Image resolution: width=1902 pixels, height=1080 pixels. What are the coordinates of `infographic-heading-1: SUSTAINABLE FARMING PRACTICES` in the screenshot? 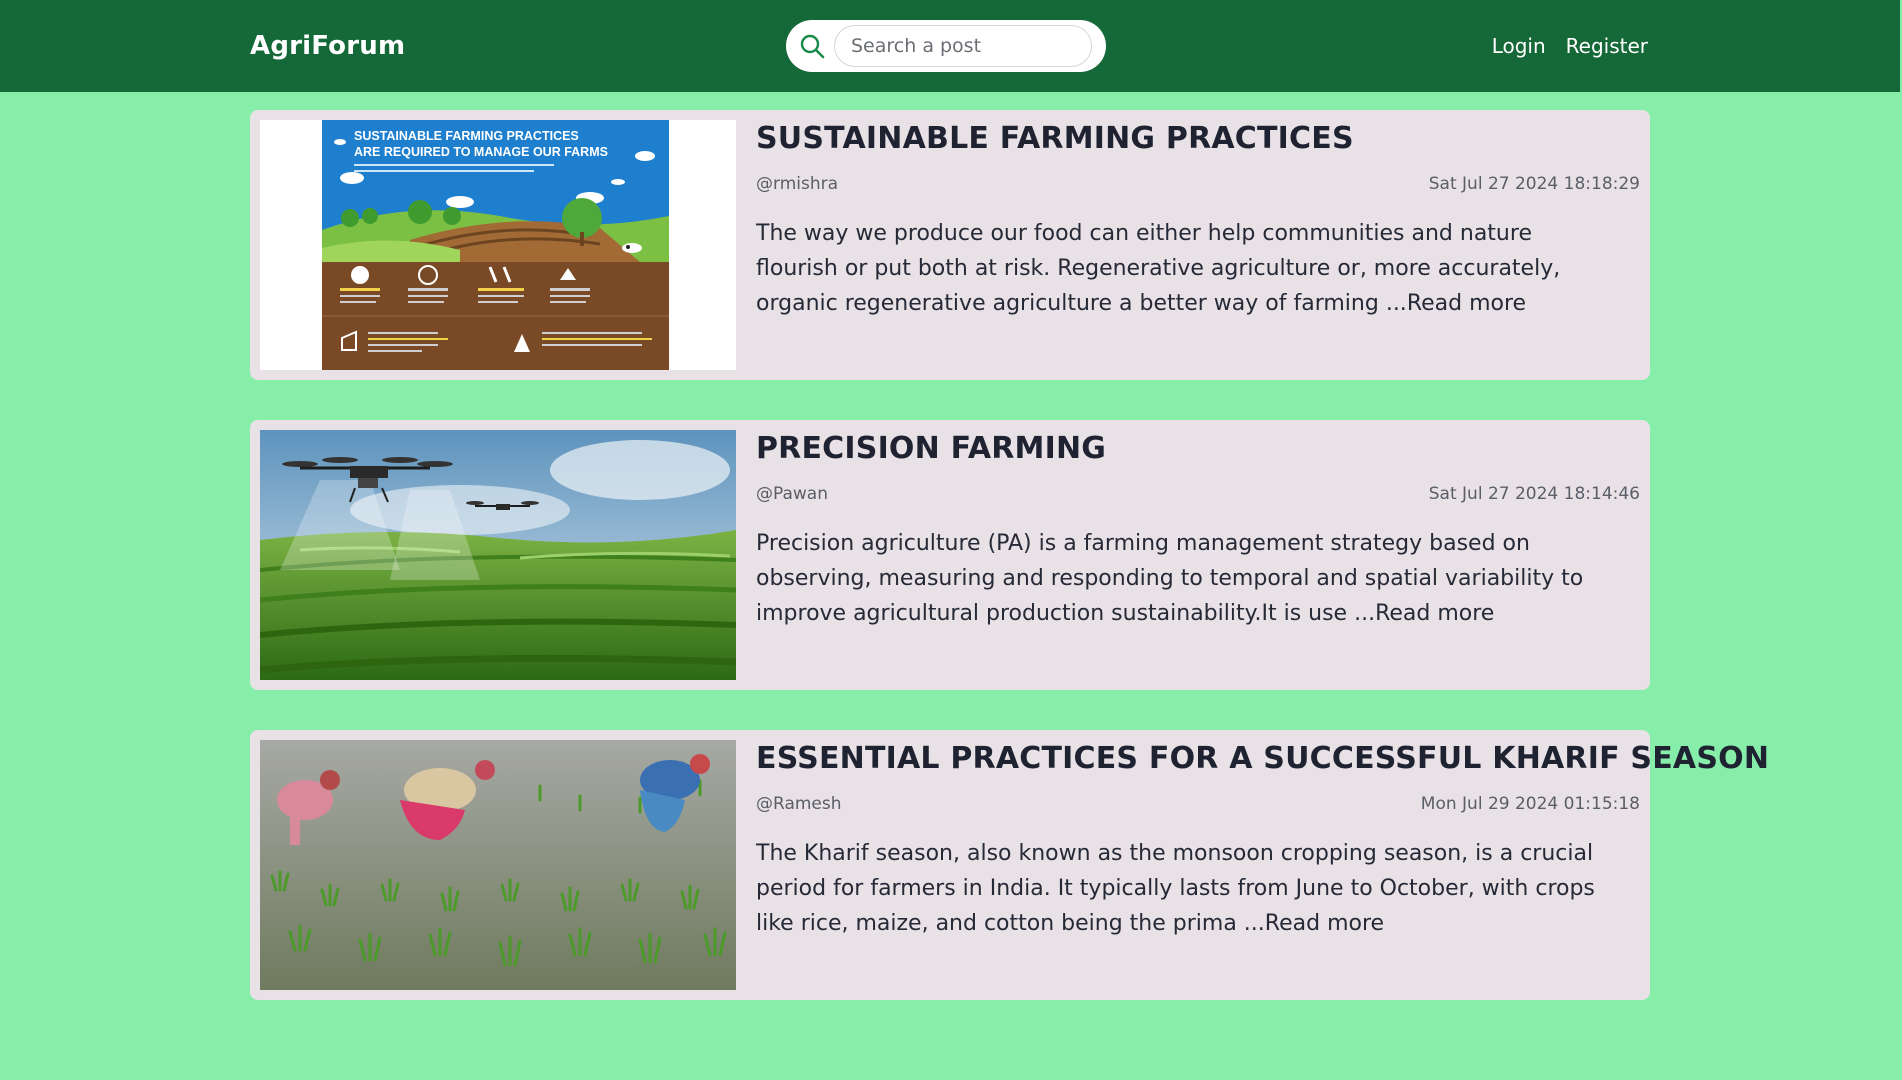 It's located at (466, 136).